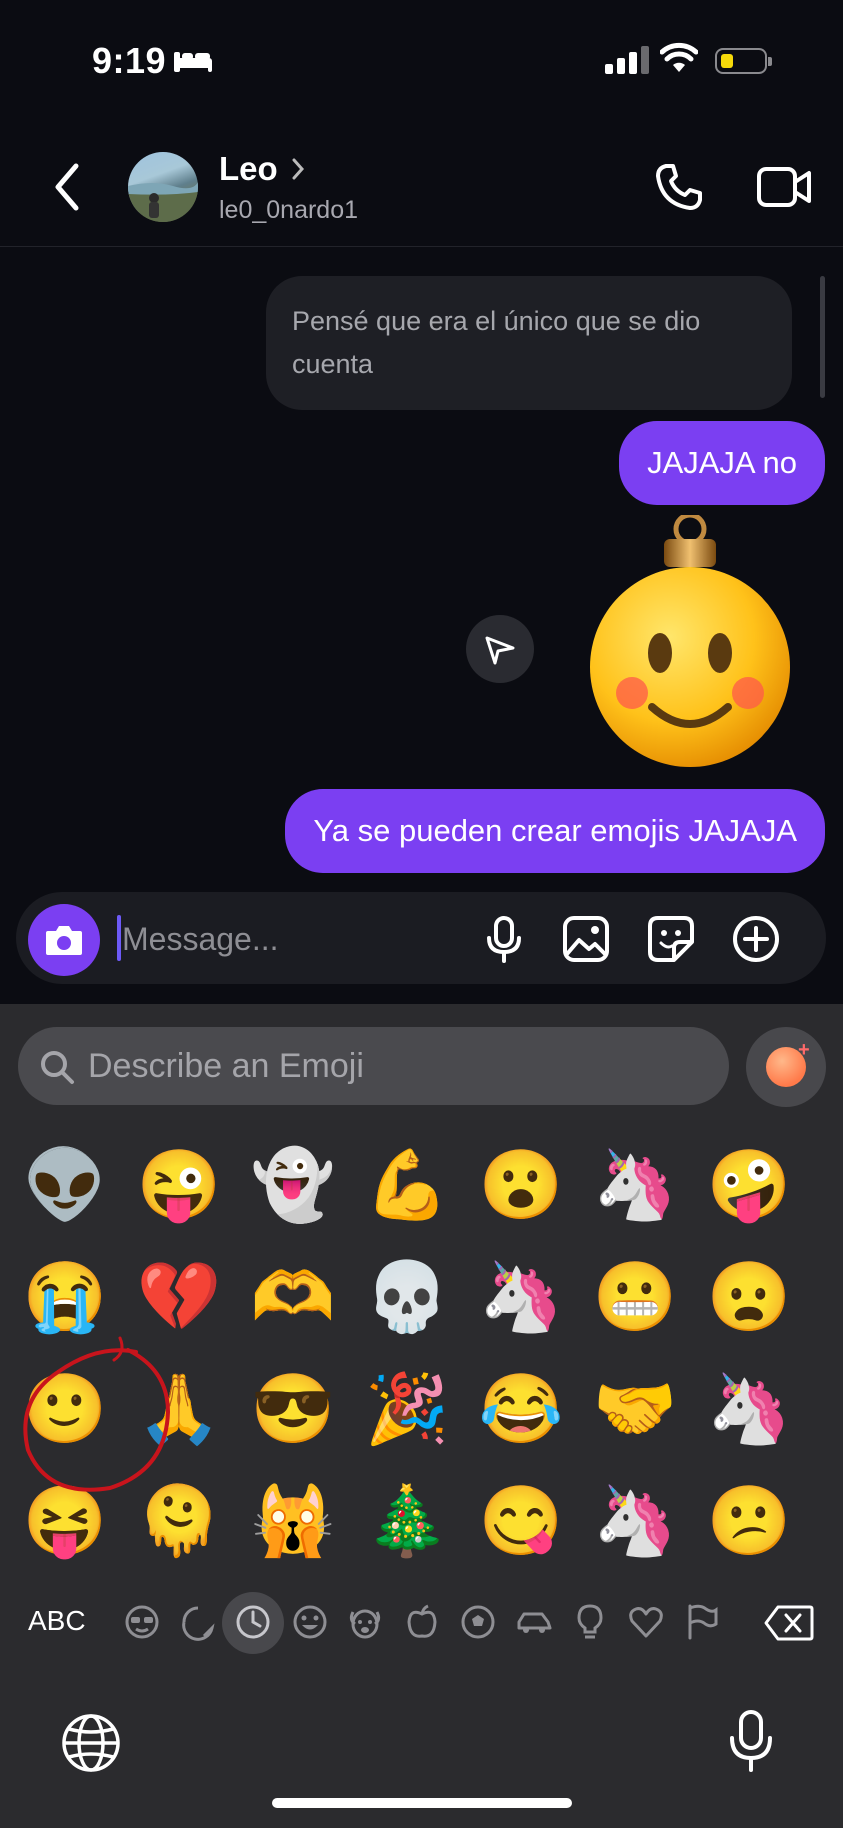 The width and height of the screenshot is (843, 1828). What do you see at coordinates (722, 463) in the screenshot?
I see `outgoing-message: JAJAJA no` at bounding box center [722, 463].